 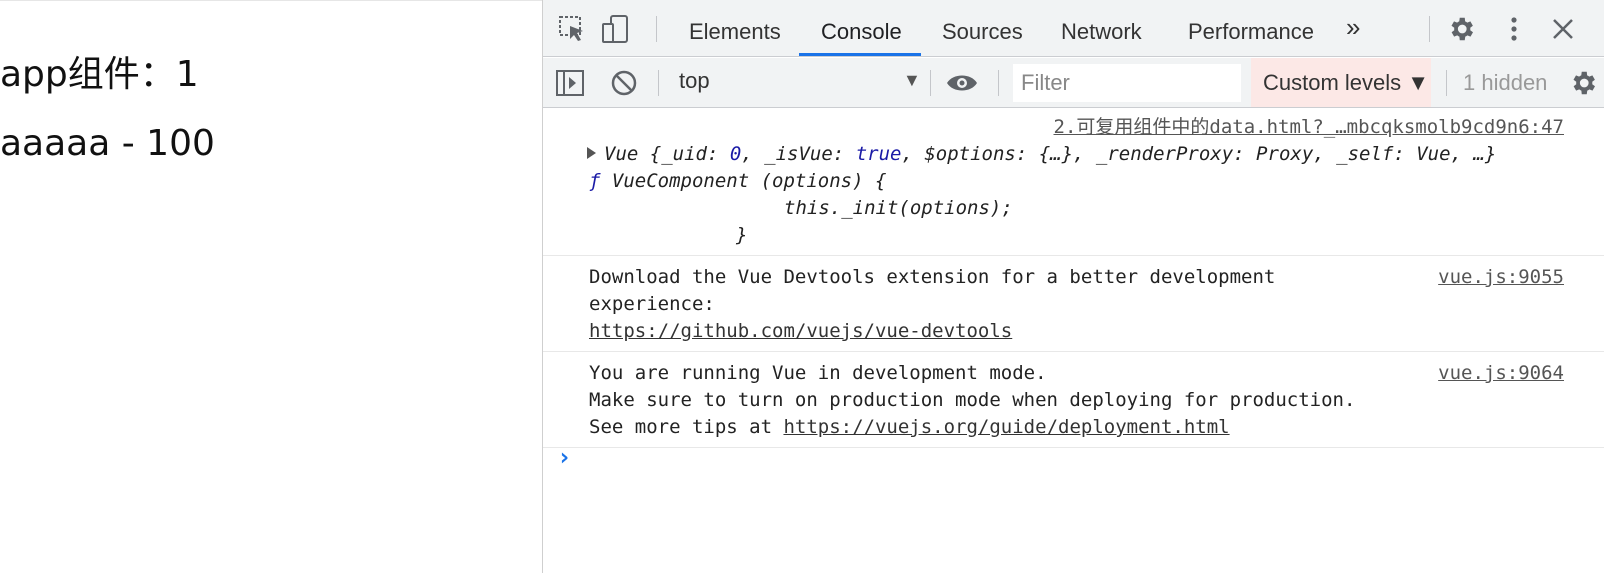 I want to click on tab-elements: Elements, so click(x=735, y=28).